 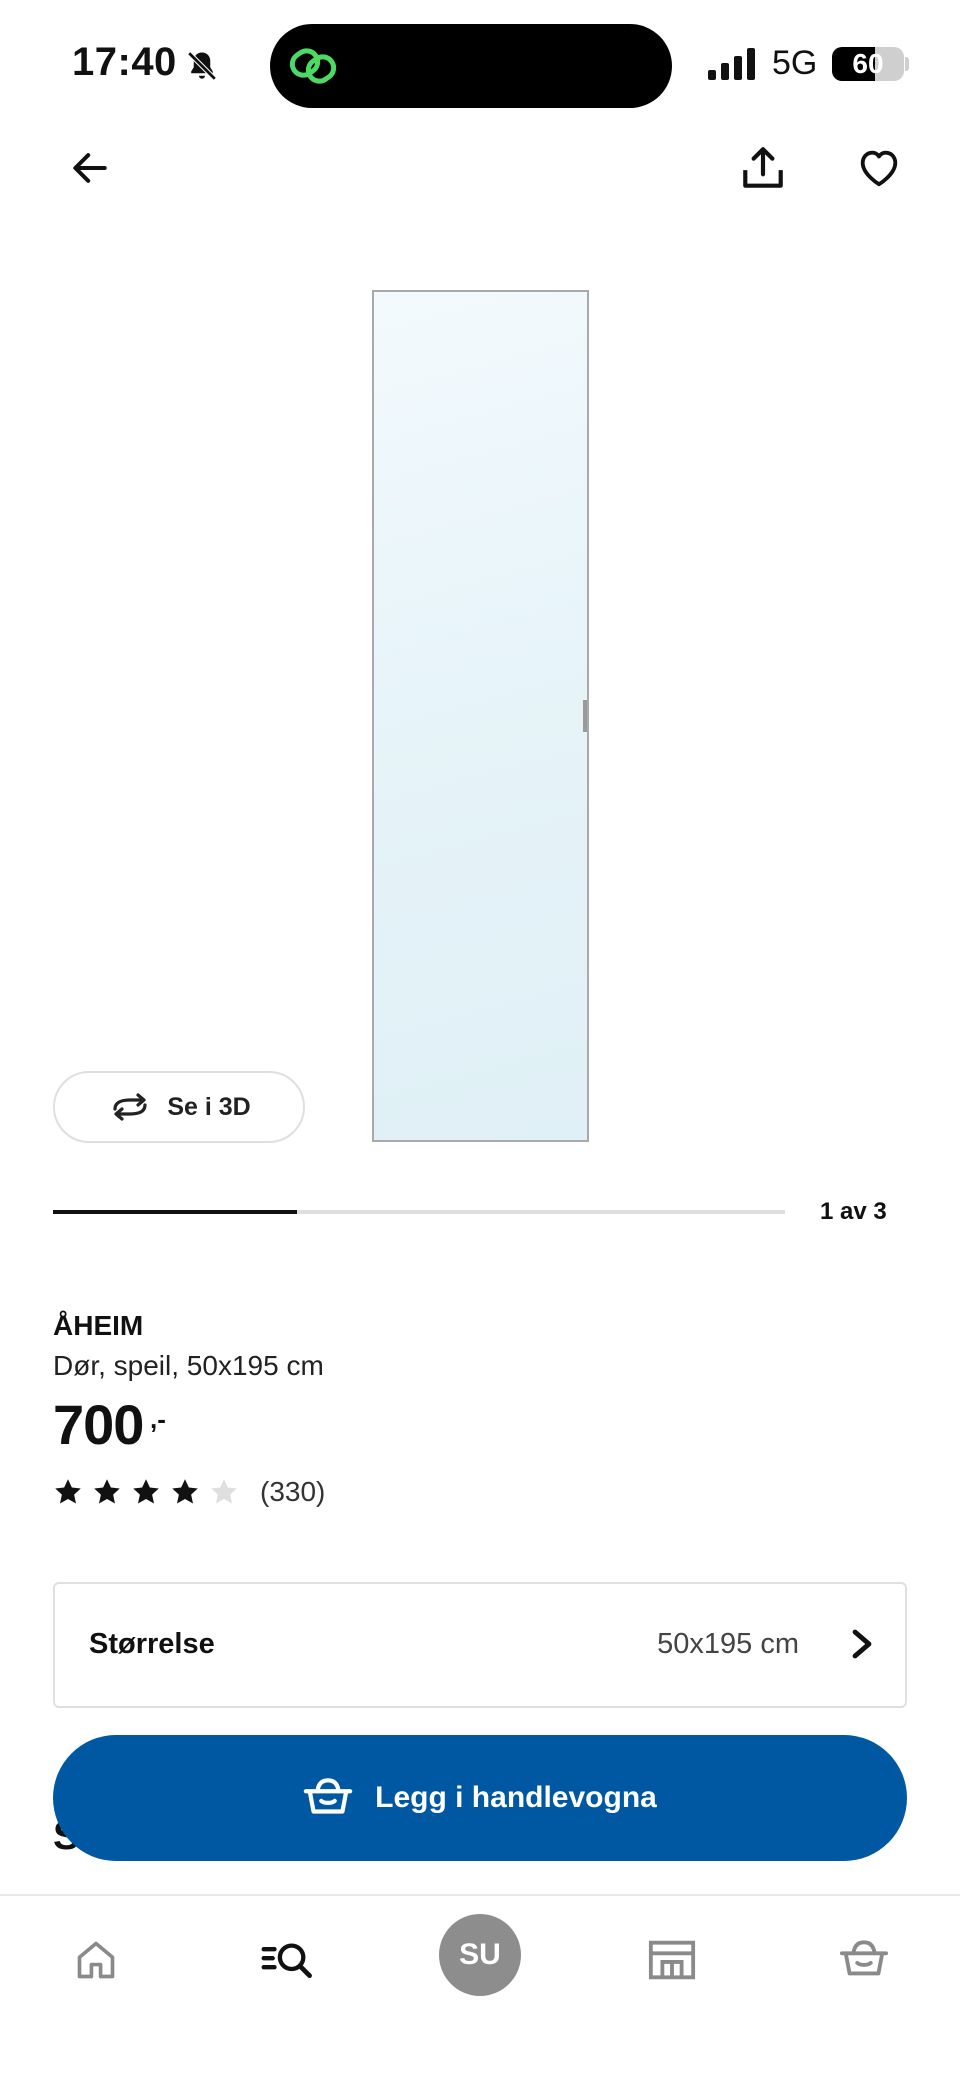 I want to click on battery-level: 60, so click(x=868, y=63).